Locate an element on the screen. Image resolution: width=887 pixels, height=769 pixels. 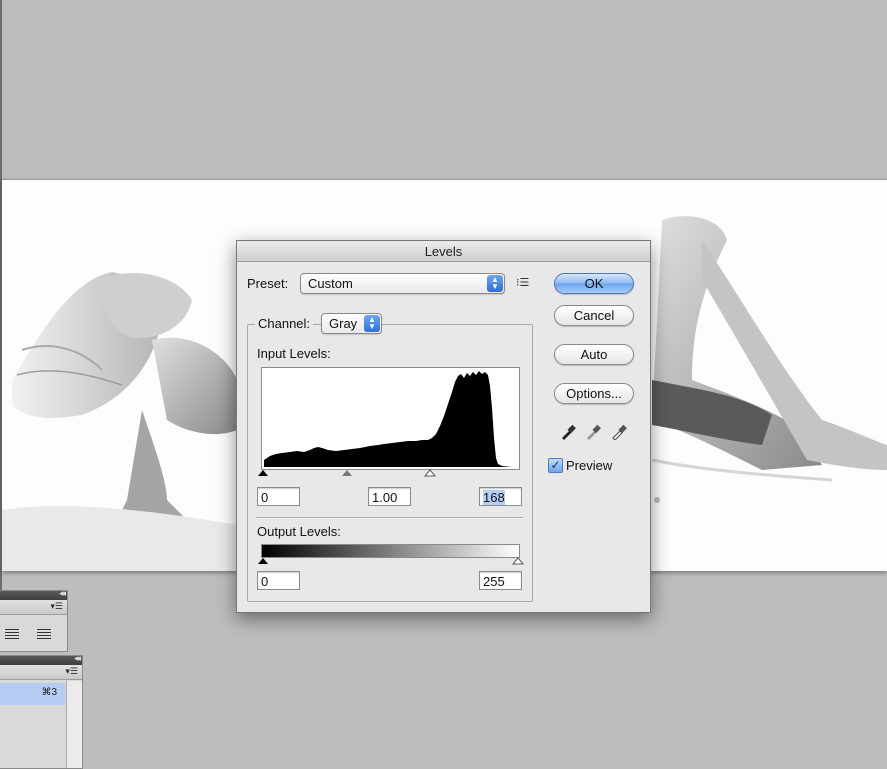
preview-checkbox: ✓ is located at coordinates (555, 465).